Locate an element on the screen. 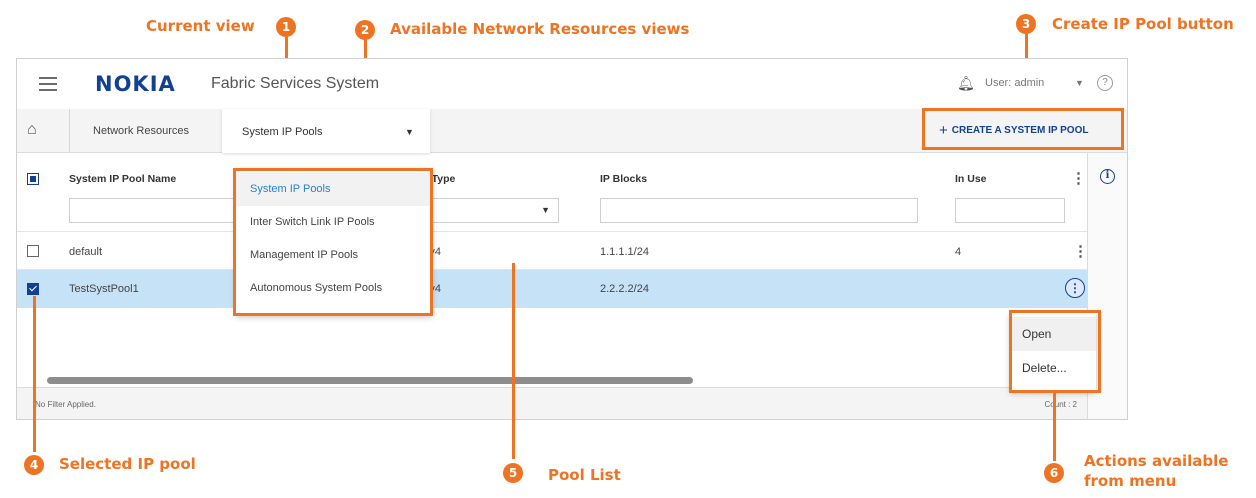  view-selector: System IP Pools ▼ is located at coordinates (326, 131).